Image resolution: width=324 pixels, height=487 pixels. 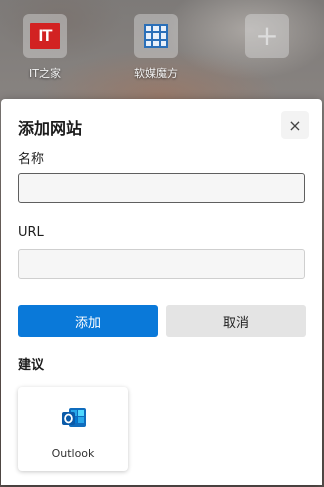 I want to click on ithome-logo-icon: IT, so click(x=45, y=36).